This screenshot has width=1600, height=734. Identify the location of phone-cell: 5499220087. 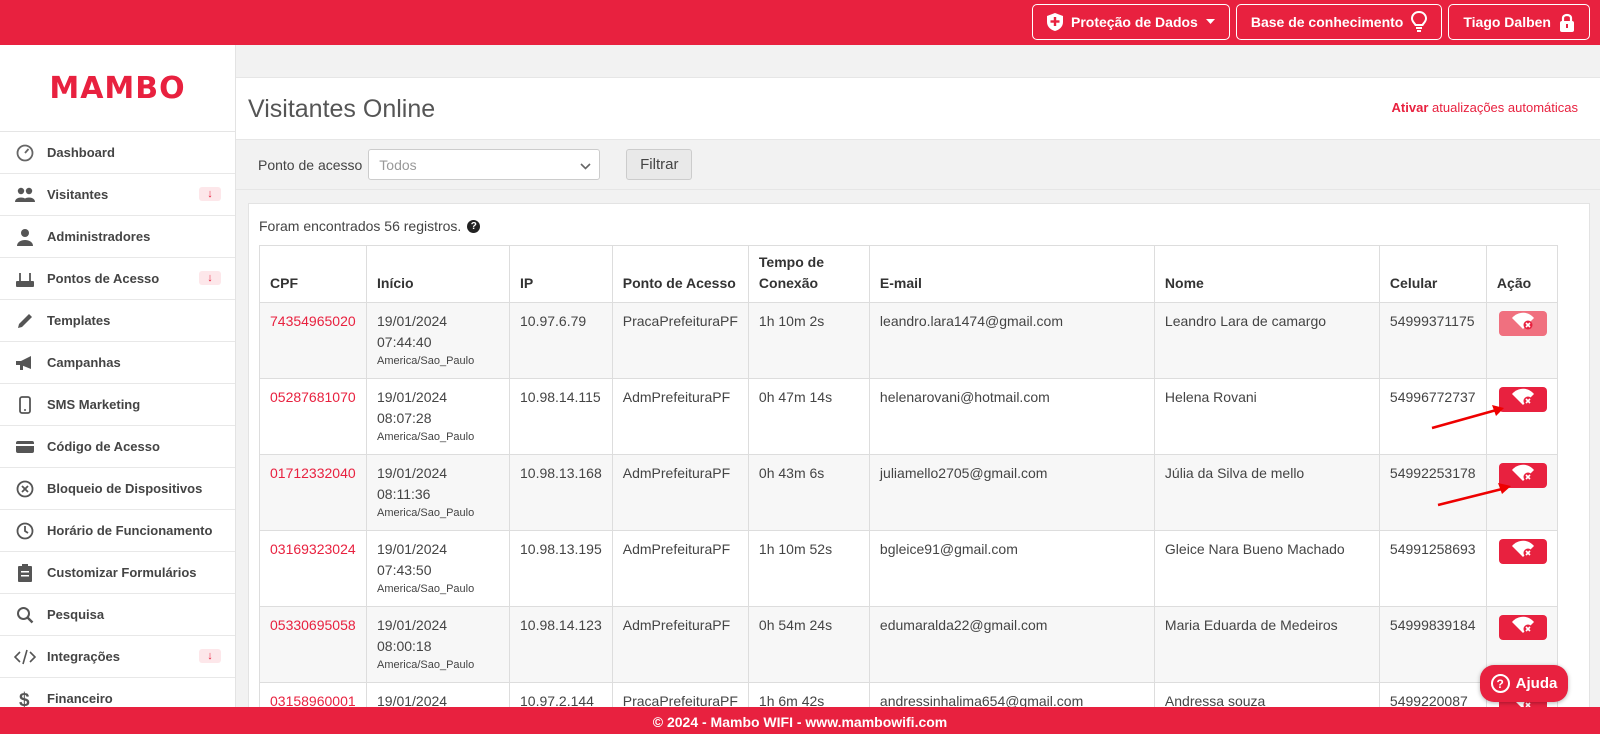
(1432, 694).